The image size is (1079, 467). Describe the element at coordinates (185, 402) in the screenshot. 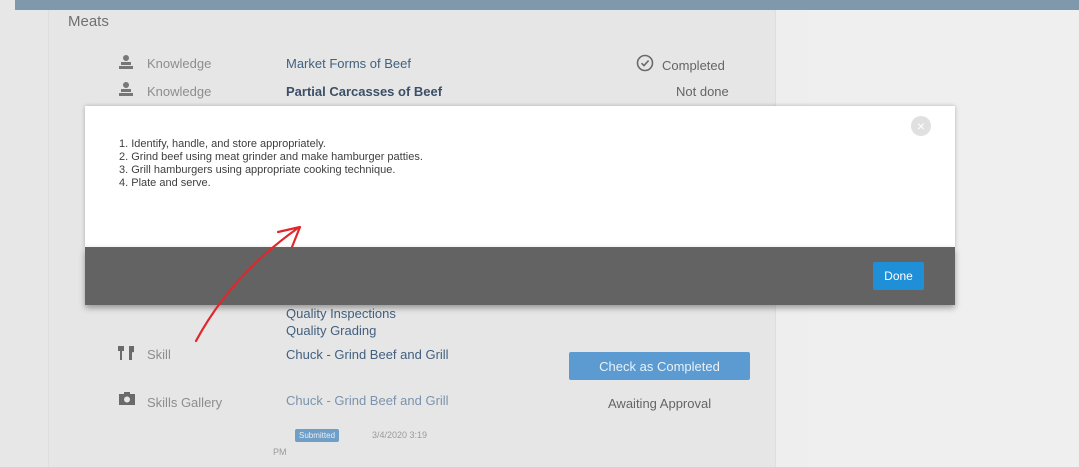

I see `row-type-label: Skills Gallery` at that location.